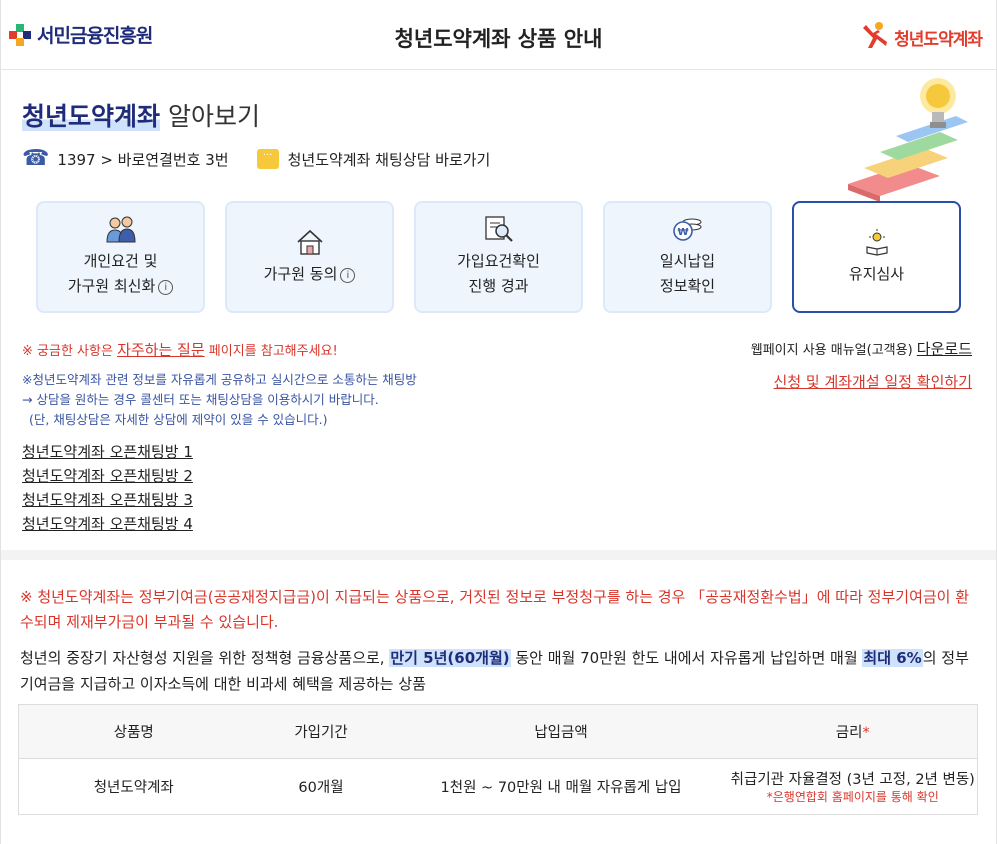 This screenshot has width=997, height=844. I want to click on people-icon, so click(121, 229).